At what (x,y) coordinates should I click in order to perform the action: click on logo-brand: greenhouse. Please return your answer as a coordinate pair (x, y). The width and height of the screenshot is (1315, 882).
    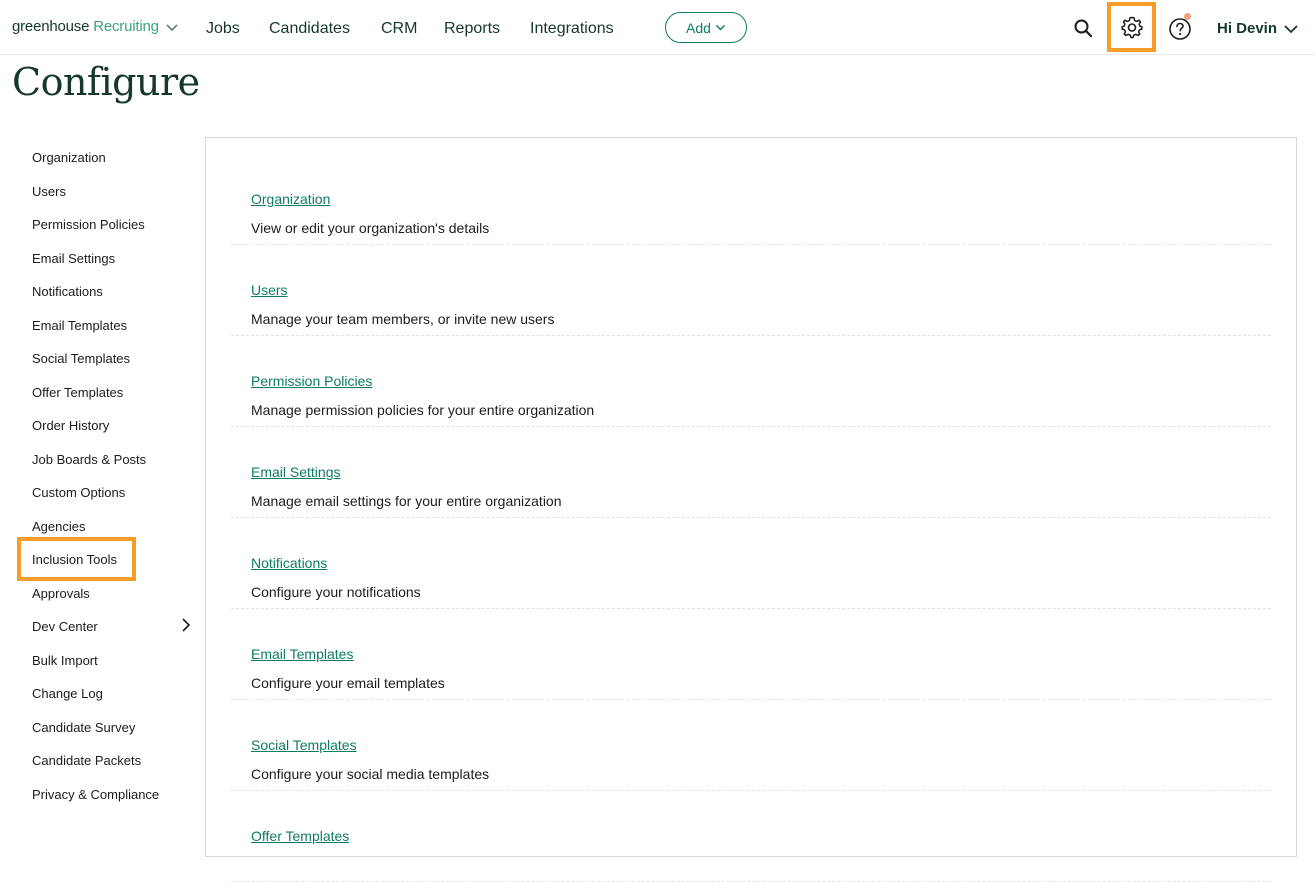
    Looking at the image, I should click on (51, 26).